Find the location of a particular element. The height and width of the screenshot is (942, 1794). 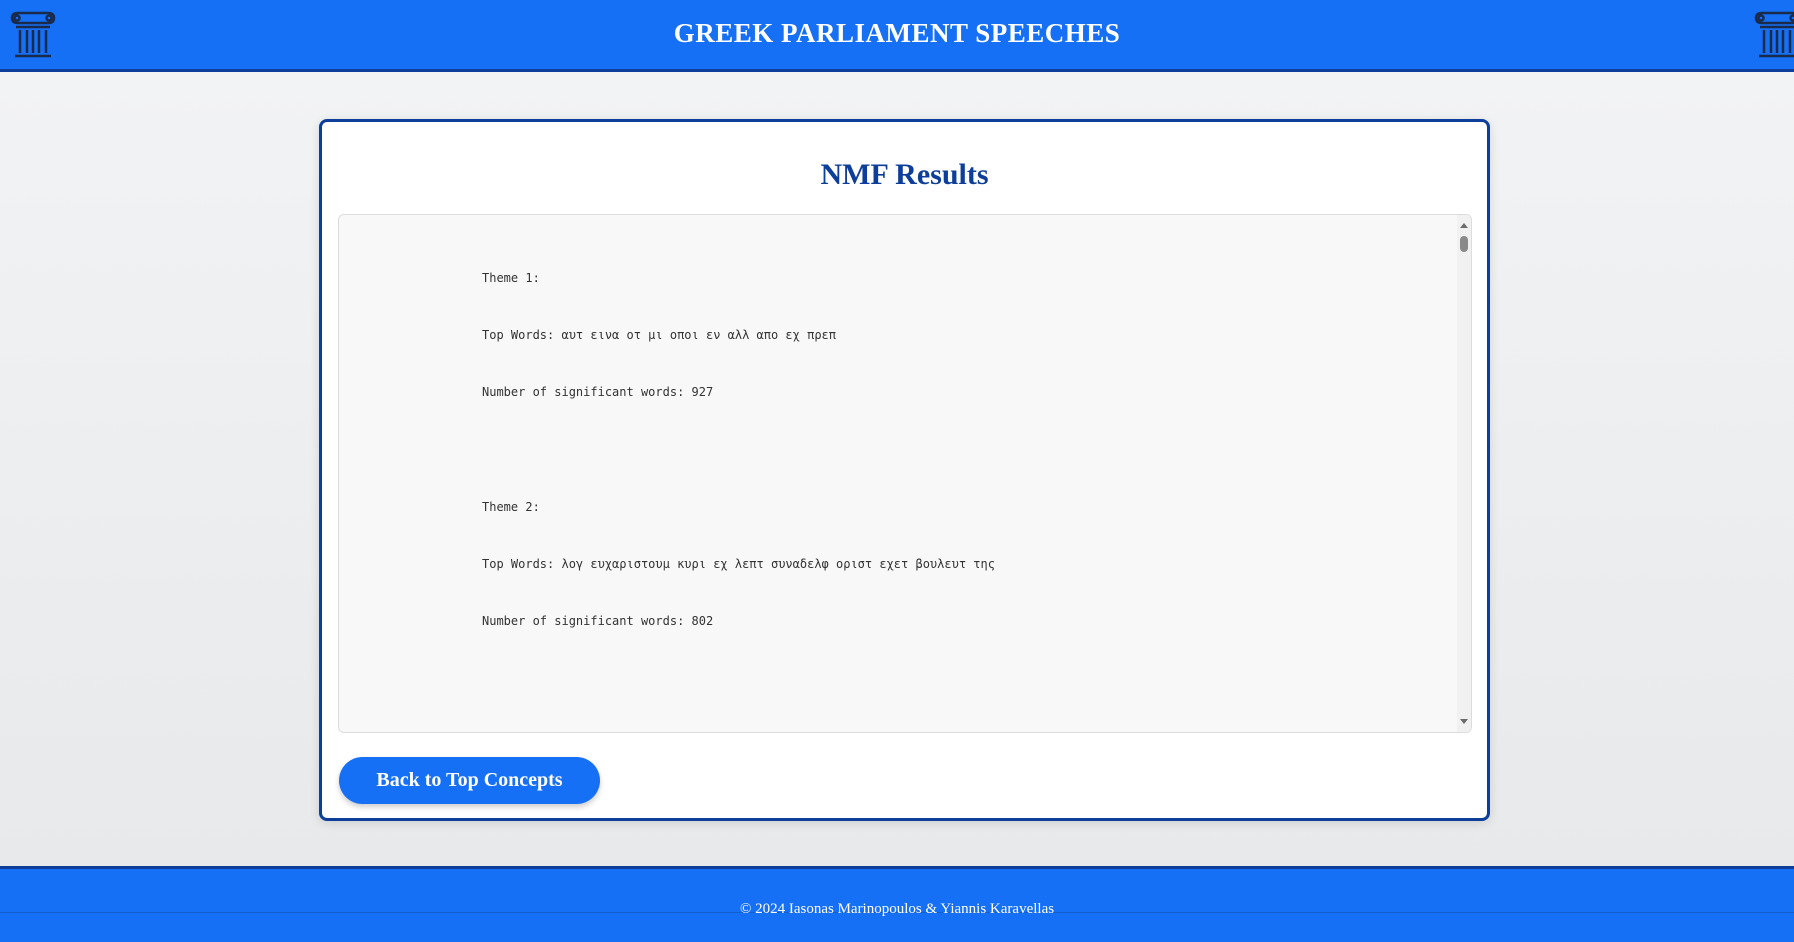

back-to-top-concepts-button: Back to Top Concepts is located at coordinates (469, 780).